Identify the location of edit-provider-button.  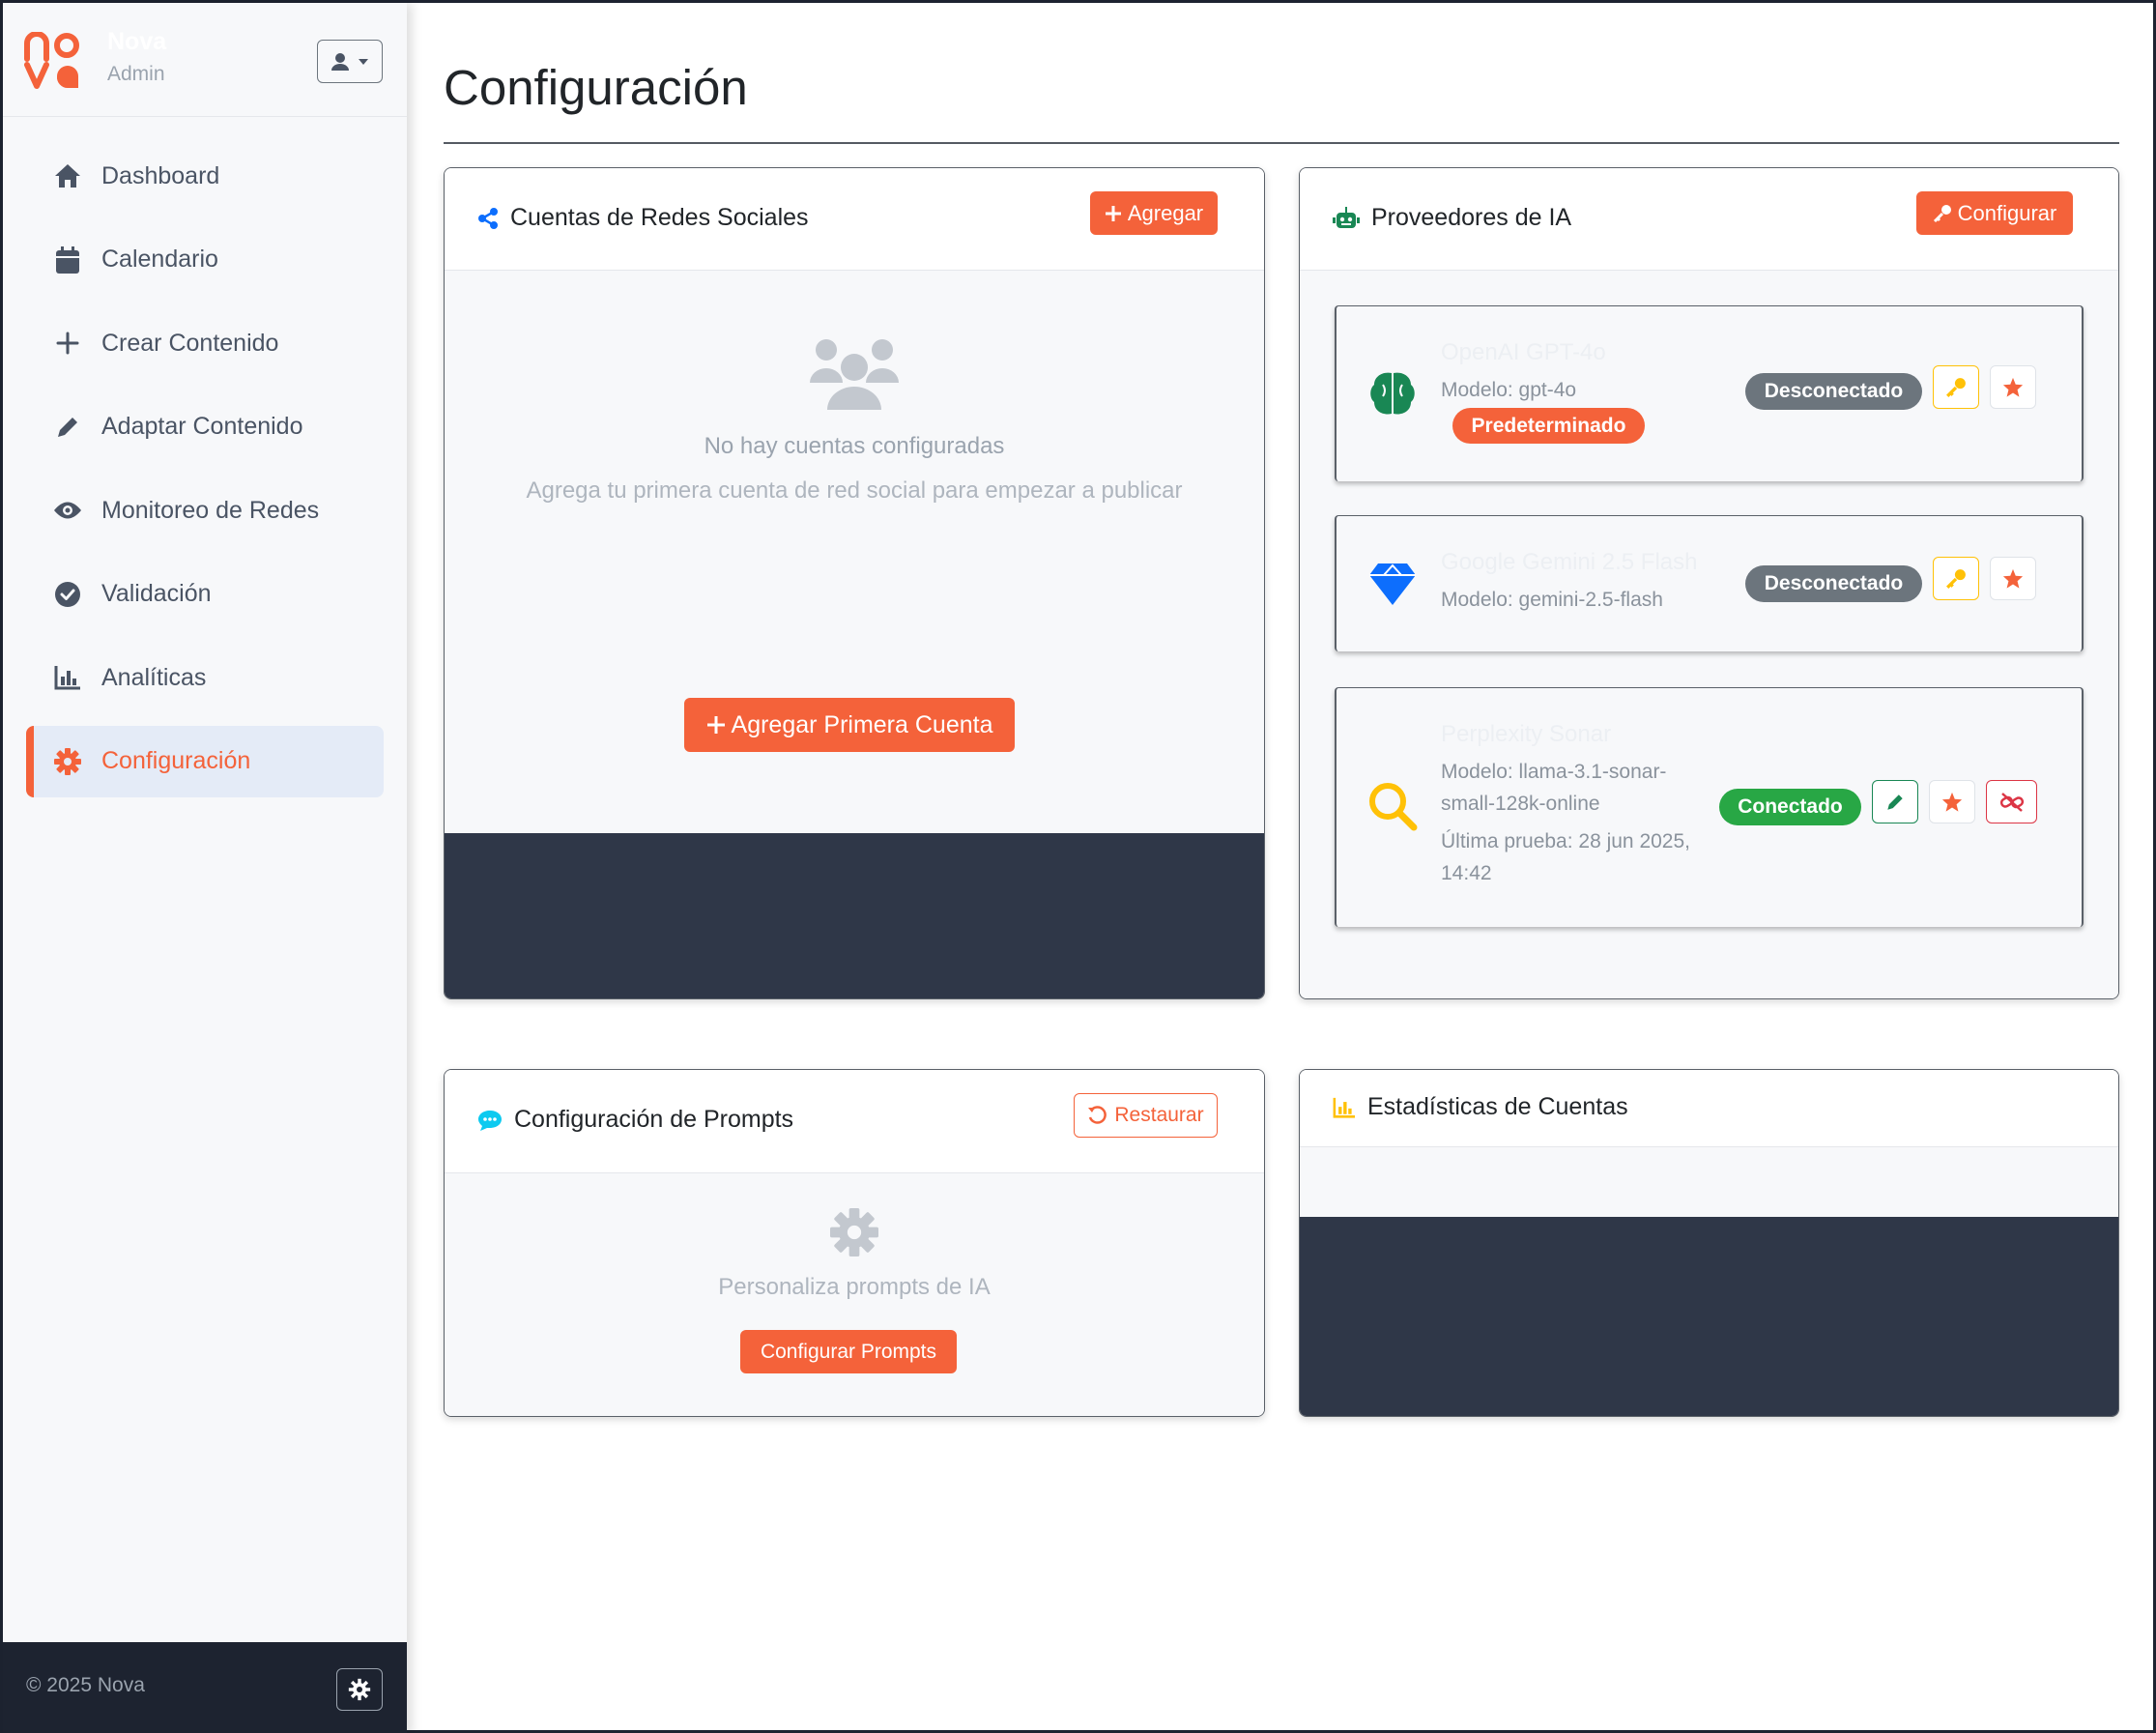
(1895, 801).